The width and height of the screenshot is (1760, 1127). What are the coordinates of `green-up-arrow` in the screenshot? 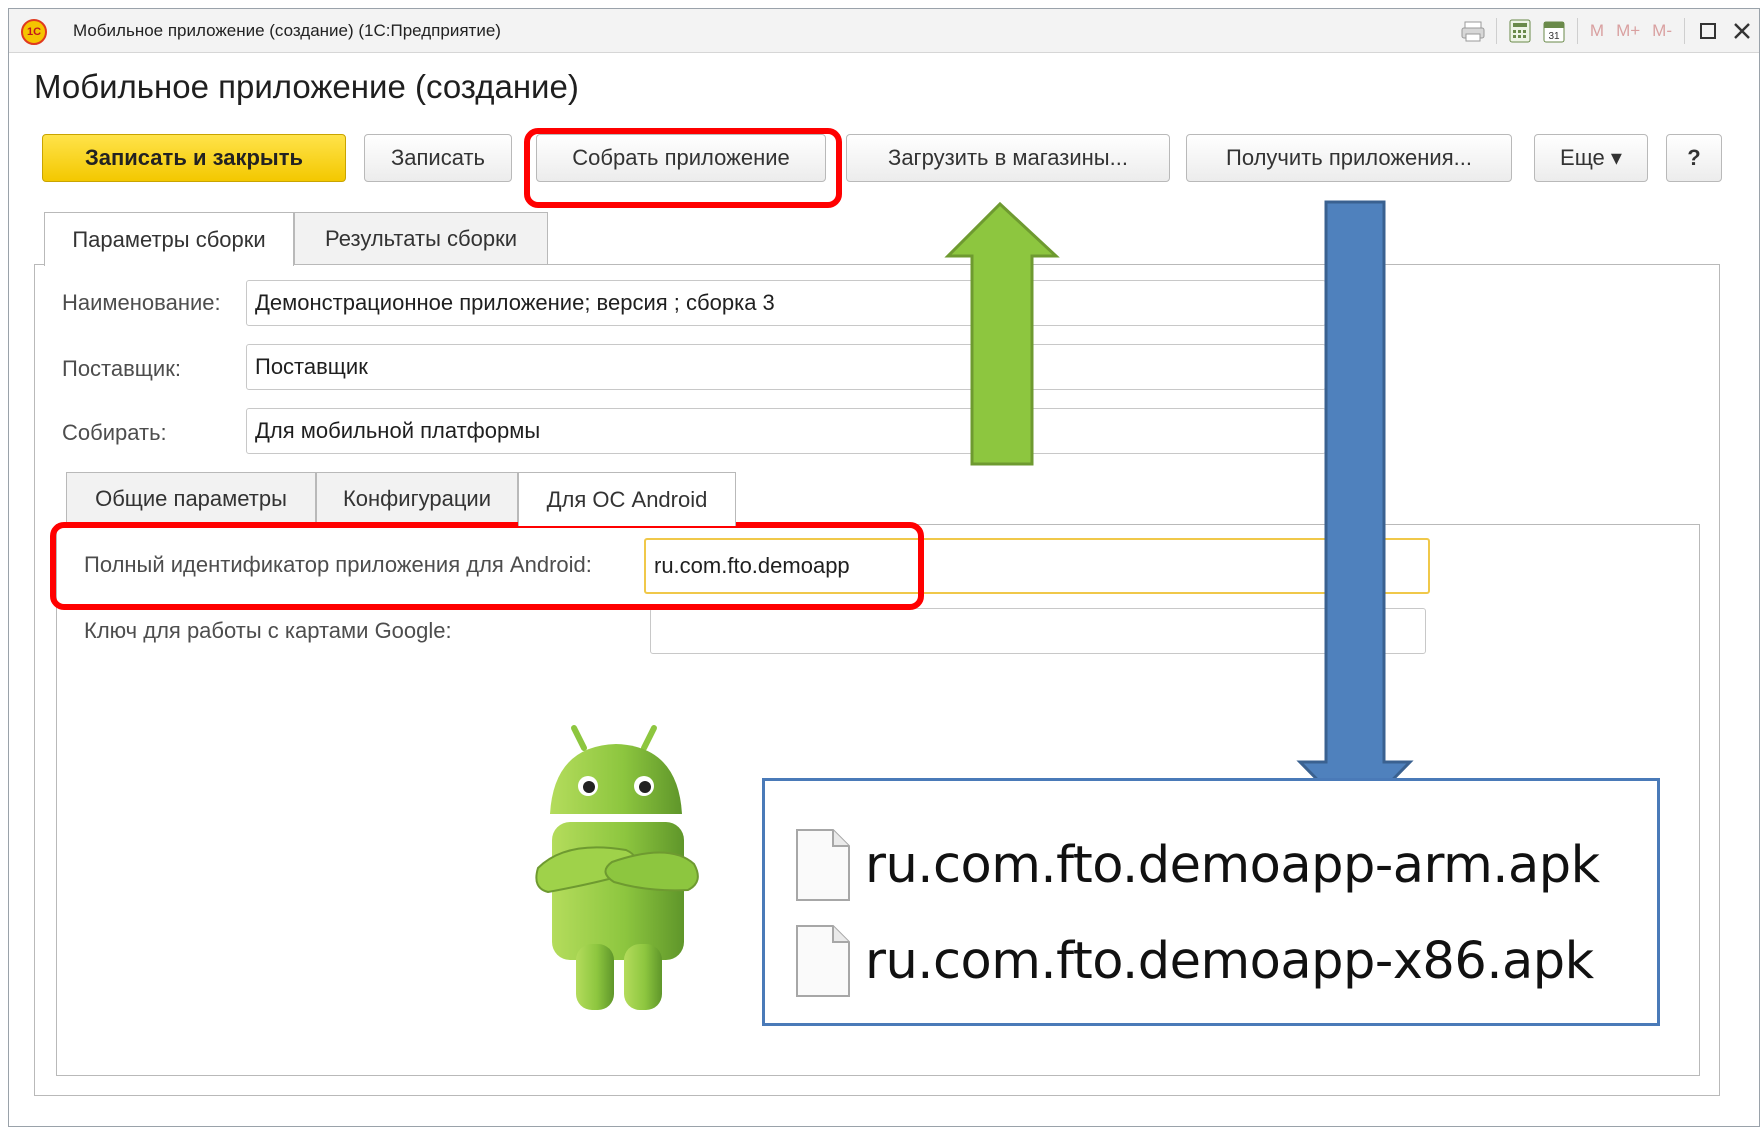 It's located at (1002, 333).